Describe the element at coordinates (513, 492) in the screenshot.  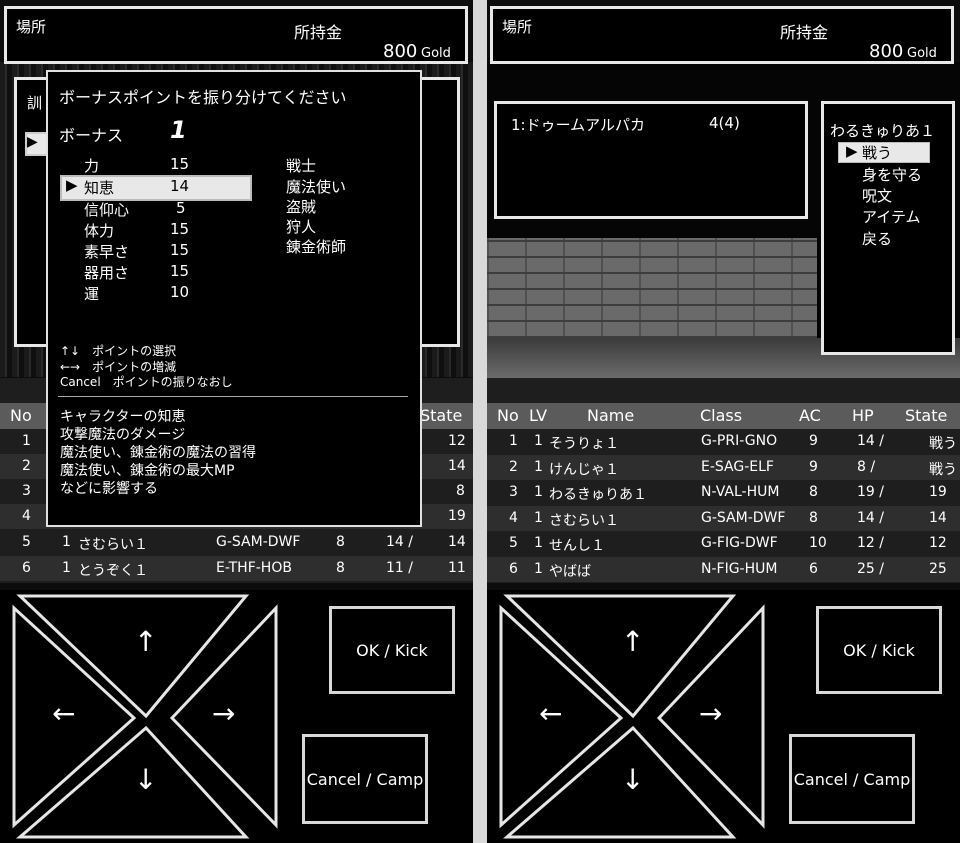
I see `cell-no: 3` at that location.